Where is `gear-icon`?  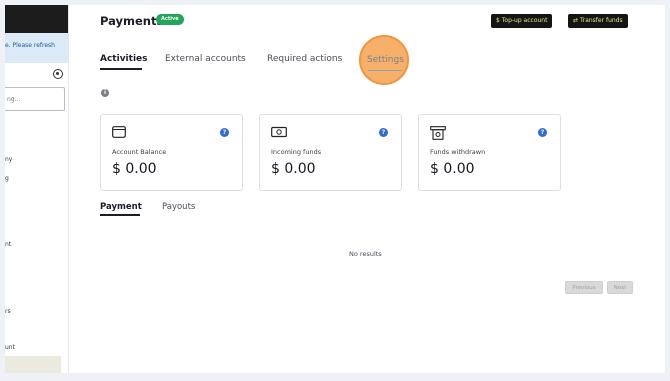 gear-icon is located at coordinates (58, 74).